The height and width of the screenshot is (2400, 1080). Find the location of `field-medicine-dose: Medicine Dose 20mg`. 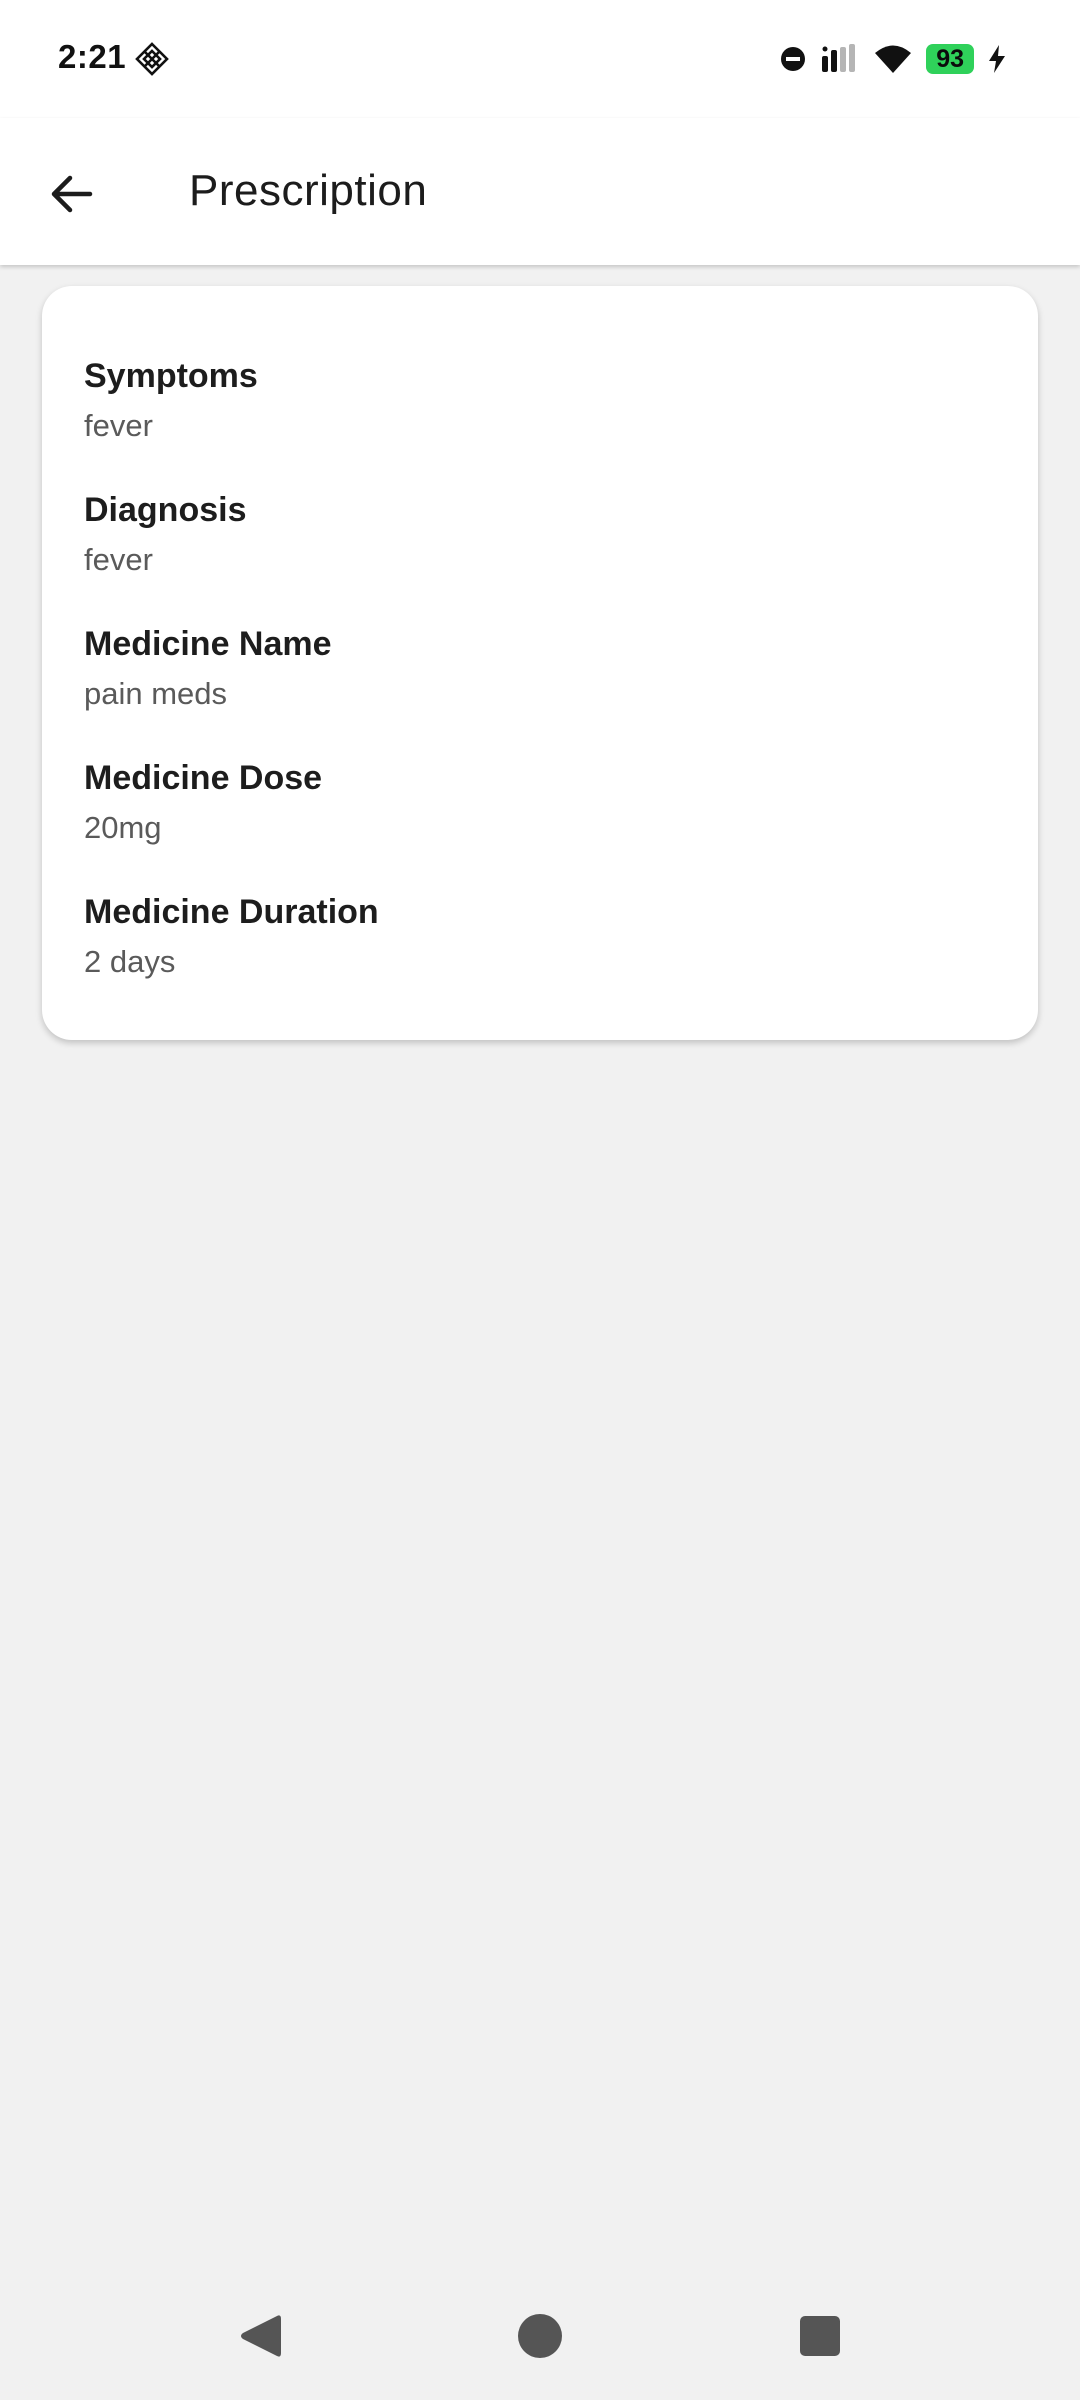

field-medicine-dose: Medicine Dose 20mg is located at coordinates (561, 825).